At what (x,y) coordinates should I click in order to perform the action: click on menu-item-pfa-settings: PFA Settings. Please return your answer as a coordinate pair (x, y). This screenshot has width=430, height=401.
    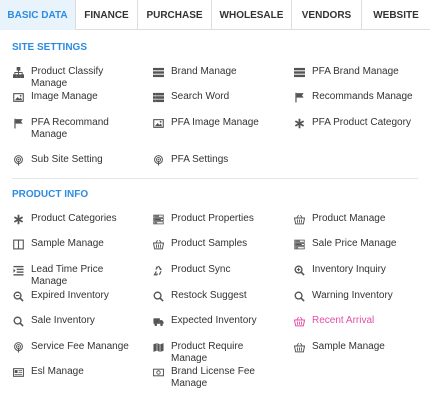
    Looking at the image, I should click on (217, 160).